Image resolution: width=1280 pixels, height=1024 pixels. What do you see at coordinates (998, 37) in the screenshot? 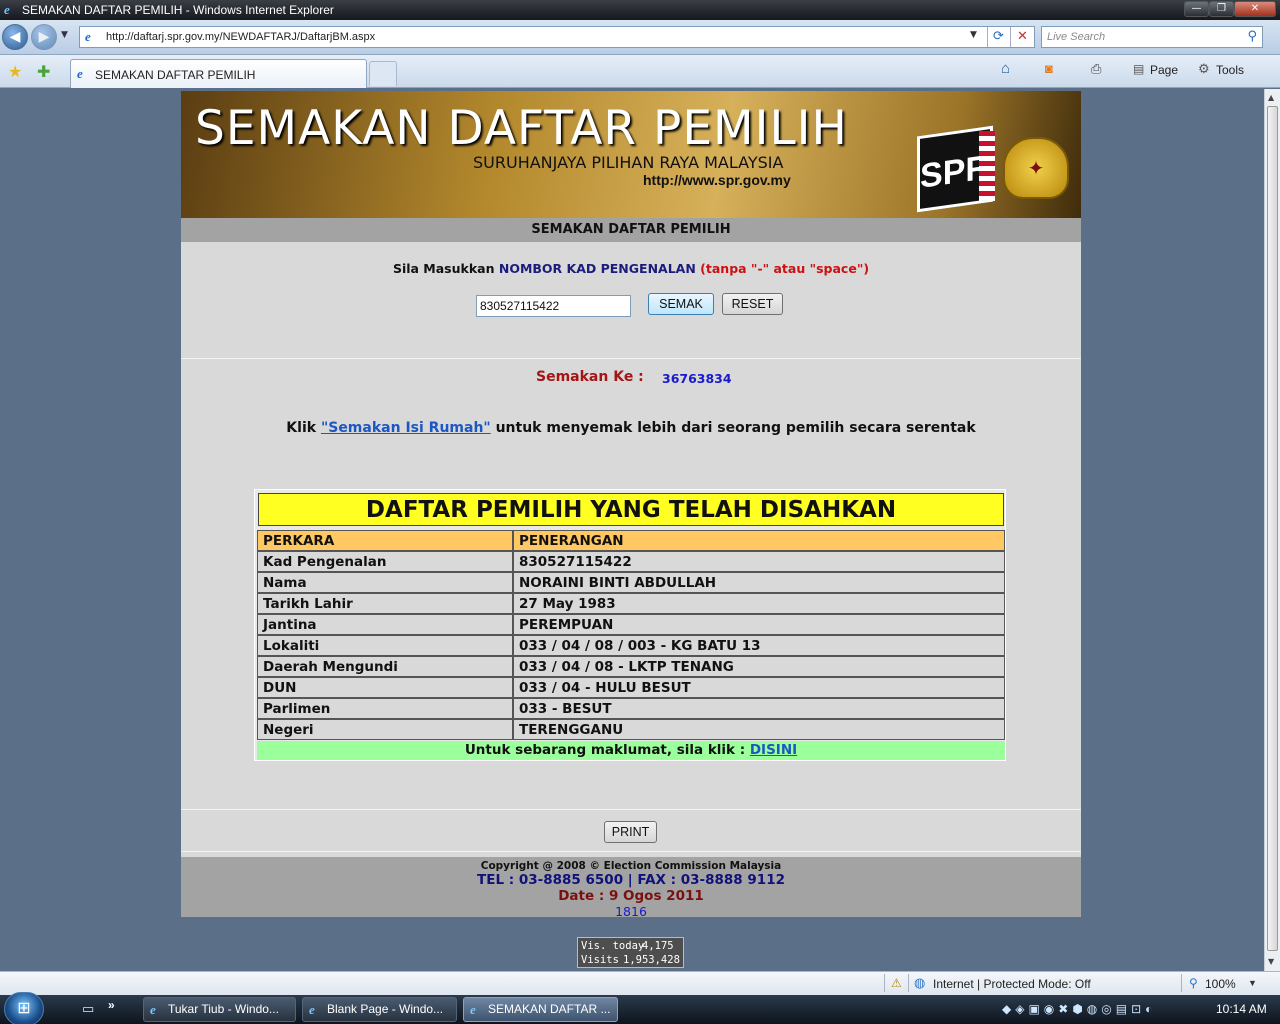
I see `refresh-icon: ⟳` at bounding box center [998, 37].